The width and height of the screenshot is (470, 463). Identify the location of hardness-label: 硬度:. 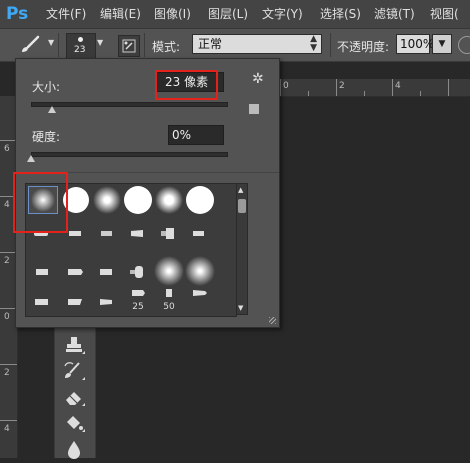
(46, 137).